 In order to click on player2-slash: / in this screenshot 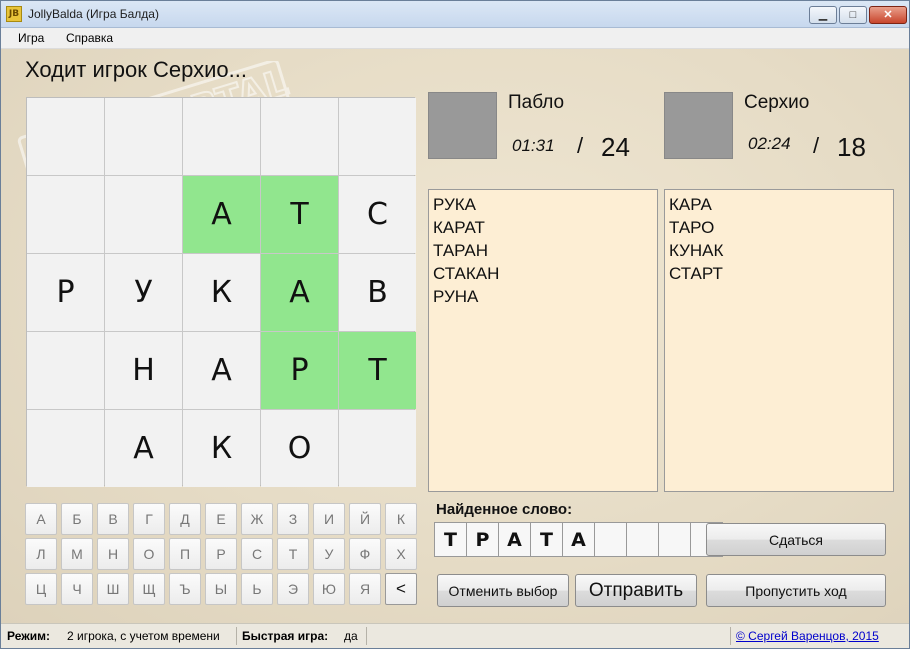, I will do `click(816, 145)`.